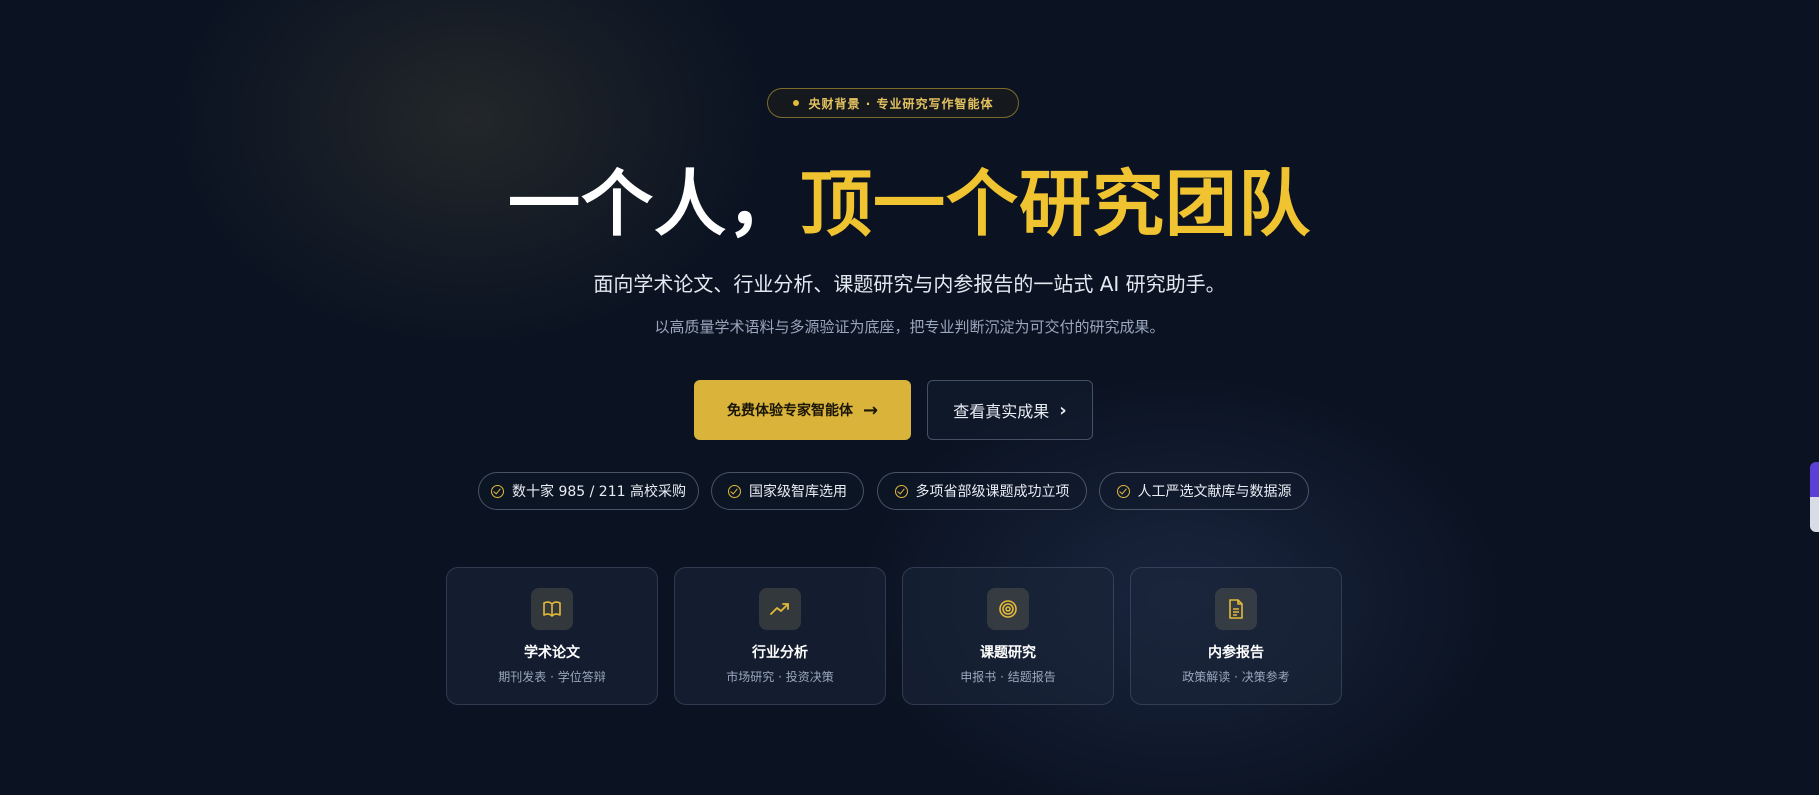  What do you see at coordinates (552, 653) in the screenshot?
I see `card-title: 学术论文` at bounding box center [552, 653].